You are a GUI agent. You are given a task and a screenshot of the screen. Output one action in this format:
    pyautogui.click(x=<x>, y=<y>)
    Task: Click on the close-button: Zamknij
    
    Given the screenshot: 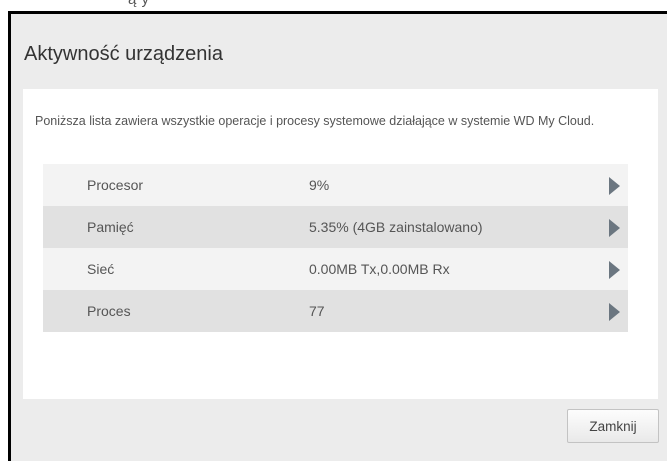 What is the action you would take?
    pyautogui.click(x=613, y=426)
    